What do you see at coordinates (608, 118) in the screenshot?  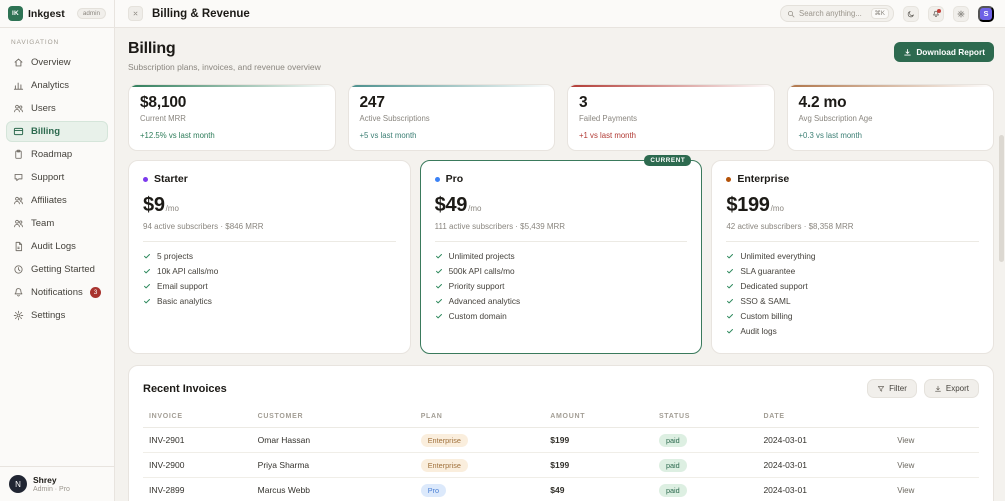 I see `stat-label: Failed Payments` at bounding box center [608, 118].